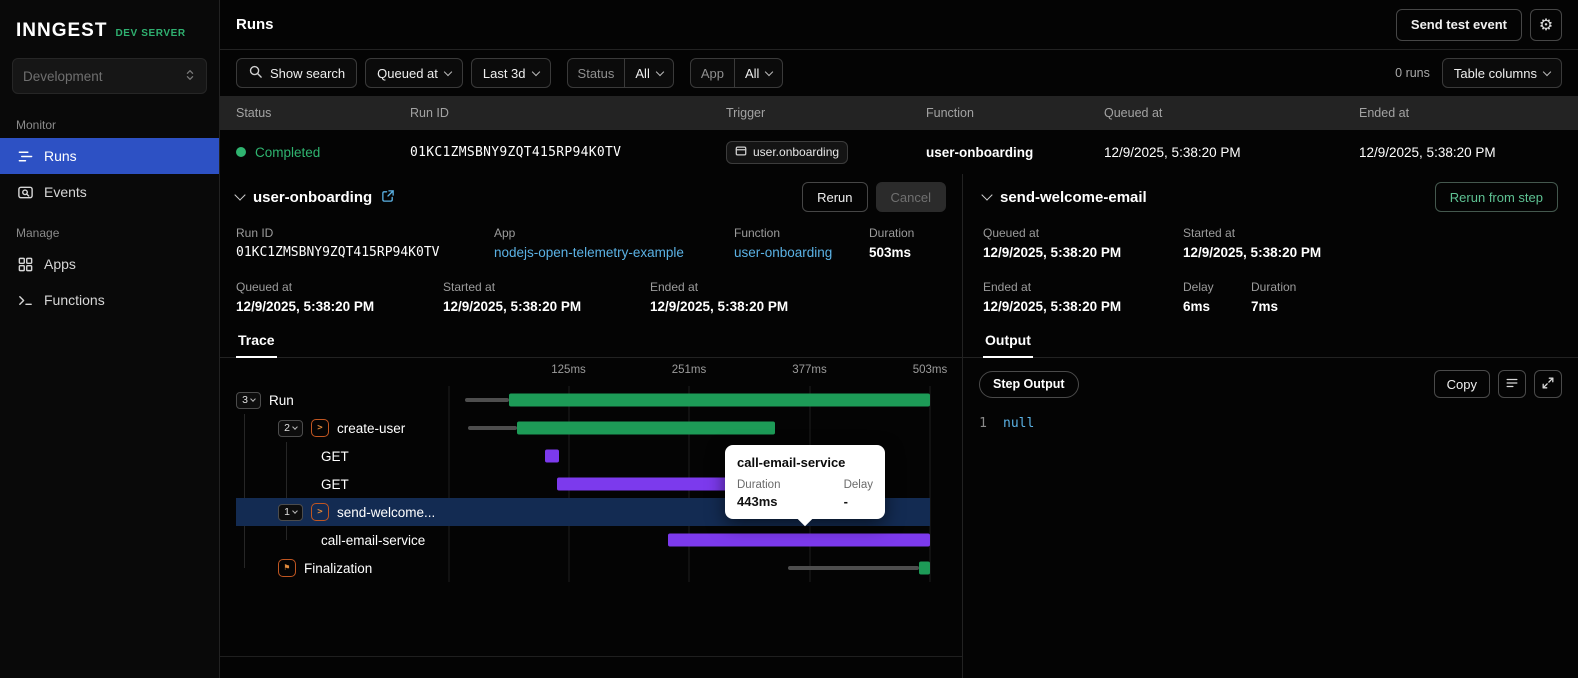 This screenshot has height=678, width=1578. Describe the element at coordinates (610, 252) in the screenshot. I see `app-link: nodejs-open-telemetry-example` at that location.